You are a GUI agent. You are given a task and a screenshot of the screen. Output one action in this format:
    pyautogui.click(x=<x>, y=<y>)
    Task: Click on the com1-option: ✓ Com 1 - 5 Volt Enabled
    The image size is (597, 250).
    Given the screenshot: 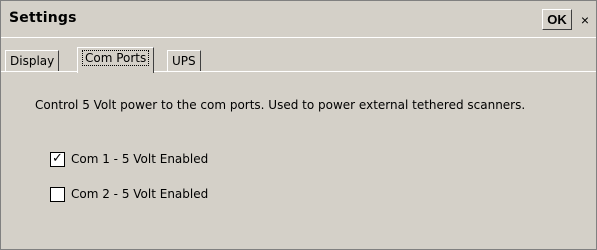 What is the action you would take?
    pyautogui.click(x=129, y=159)
    